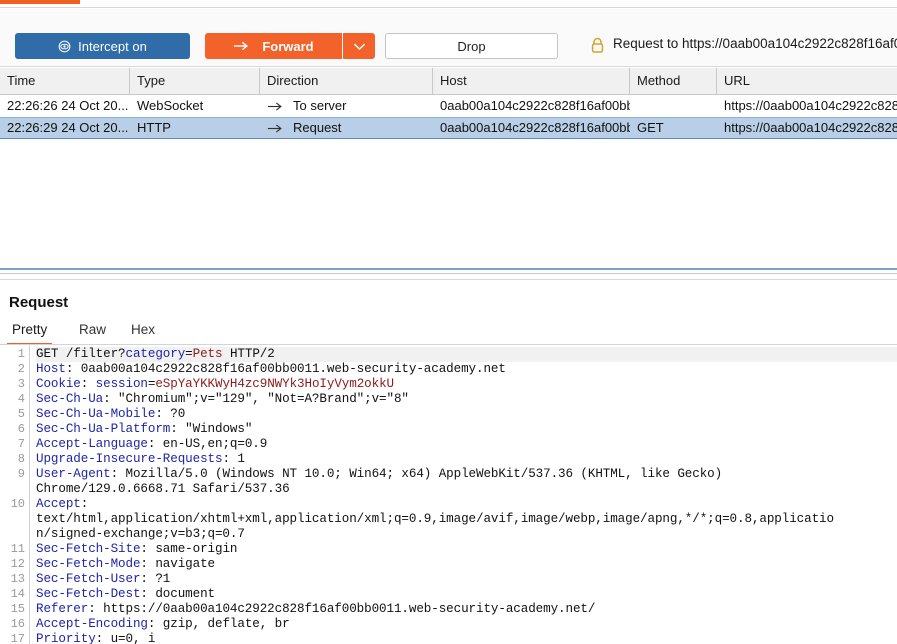 This screenshot has width=897, height=644. What do you see at coordinates (207, 354) in the screenshot?
I see `code-span: Pets` at bounding box center [207, 354].